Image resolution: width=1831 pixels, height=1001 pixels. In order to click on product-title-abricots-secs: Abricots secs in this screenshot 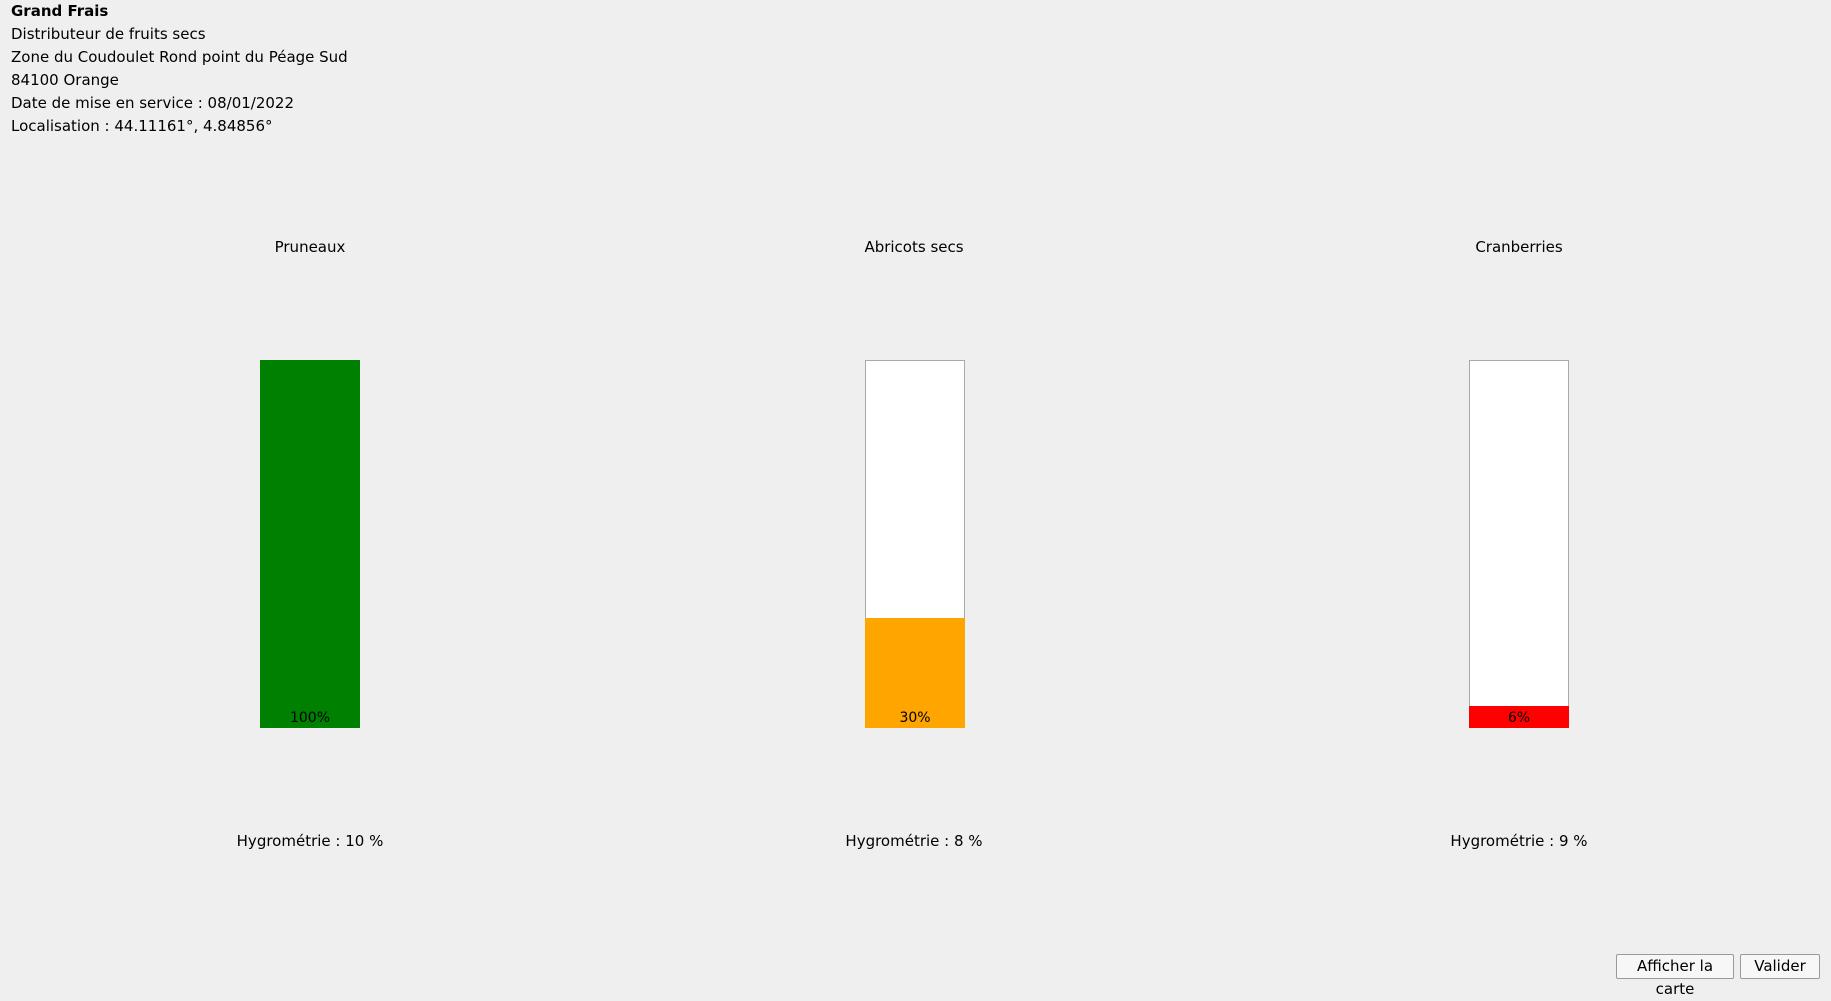, I will do `click(914, 247)`.